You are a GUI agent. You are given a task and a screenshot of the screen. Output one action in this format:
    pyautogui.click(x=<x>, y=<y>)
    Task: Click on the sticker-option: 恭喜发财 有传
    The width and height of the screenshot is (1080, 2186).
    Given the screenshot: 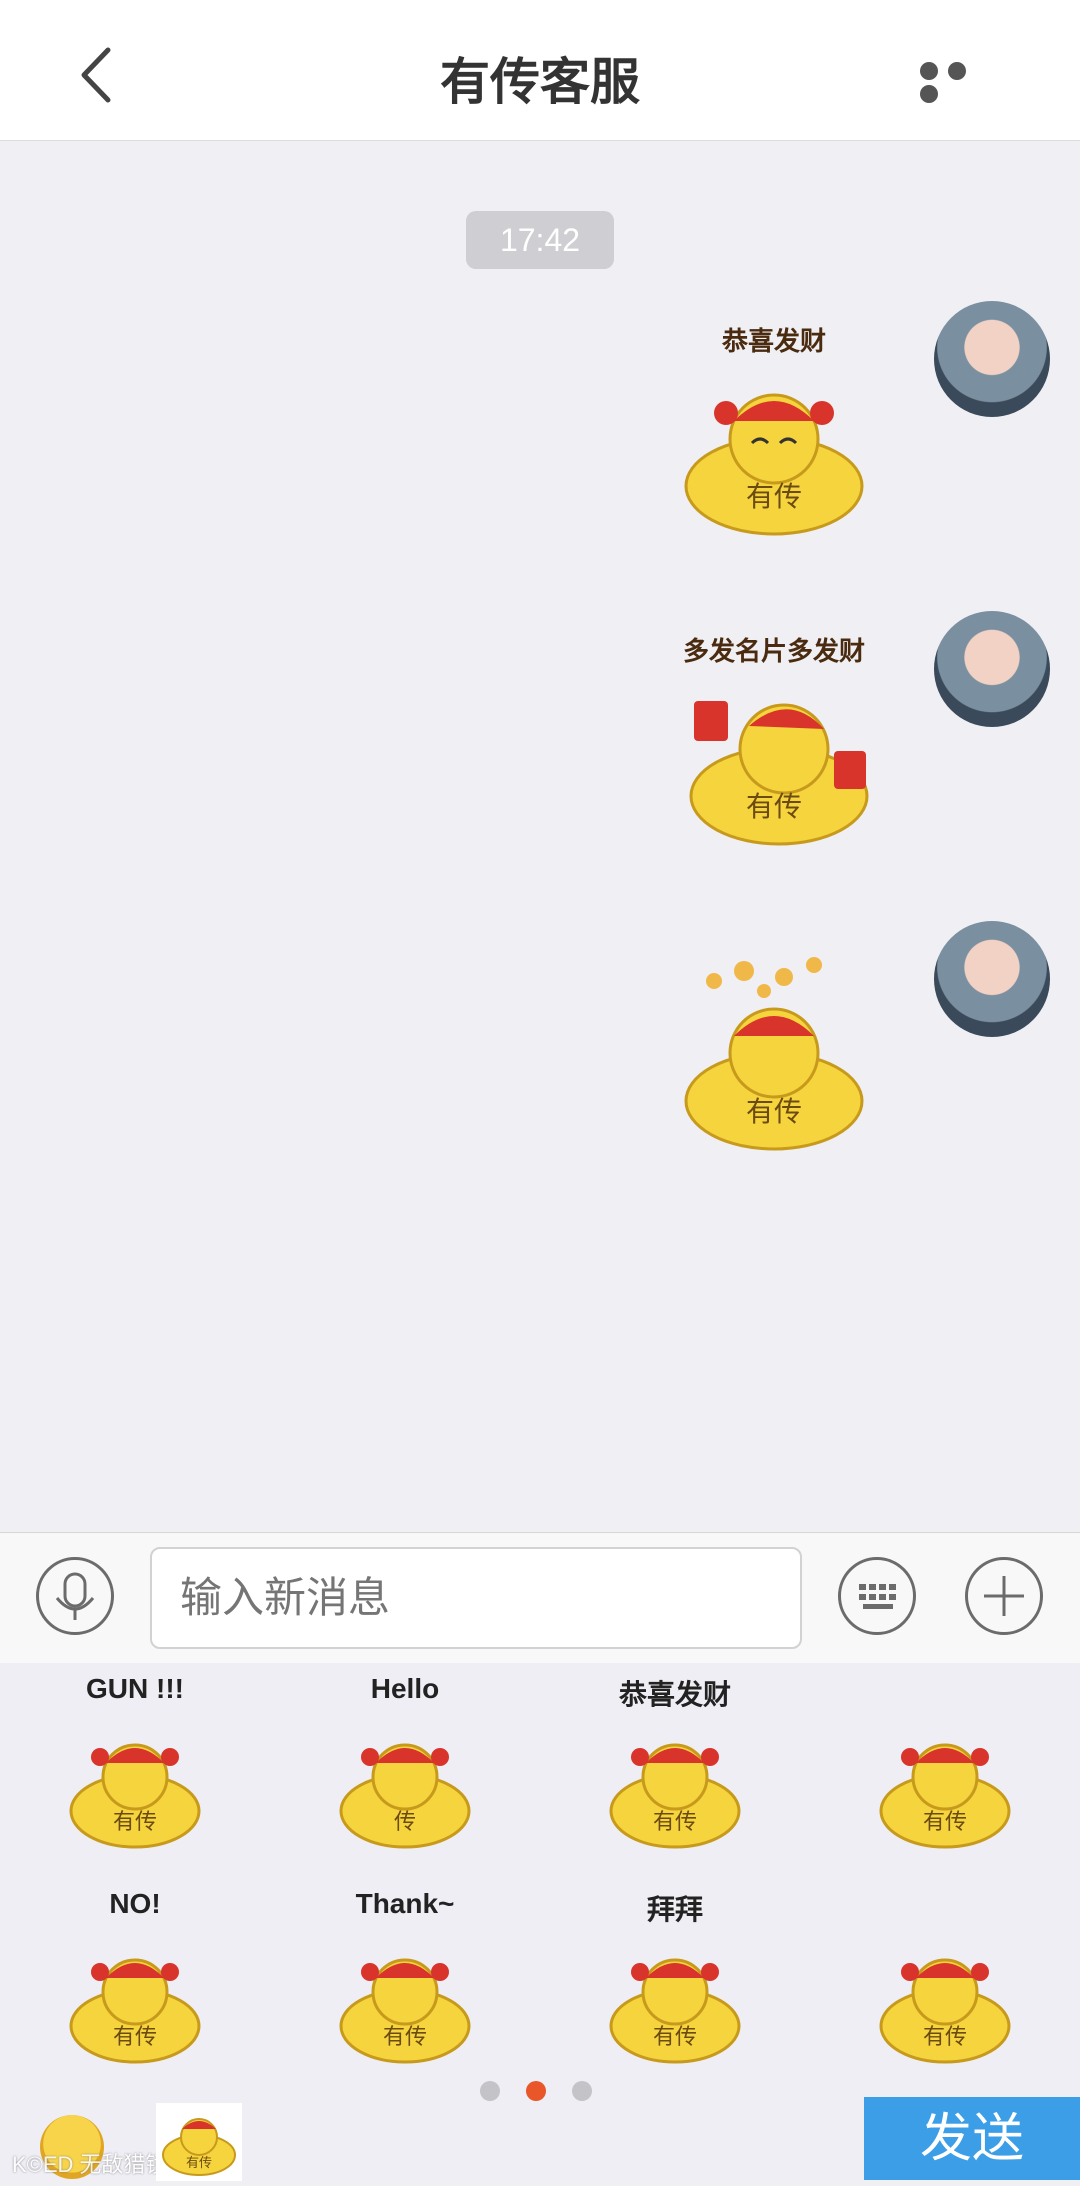 What is the action you would take?
    pyautogui.click(x=675, y=1773)
    